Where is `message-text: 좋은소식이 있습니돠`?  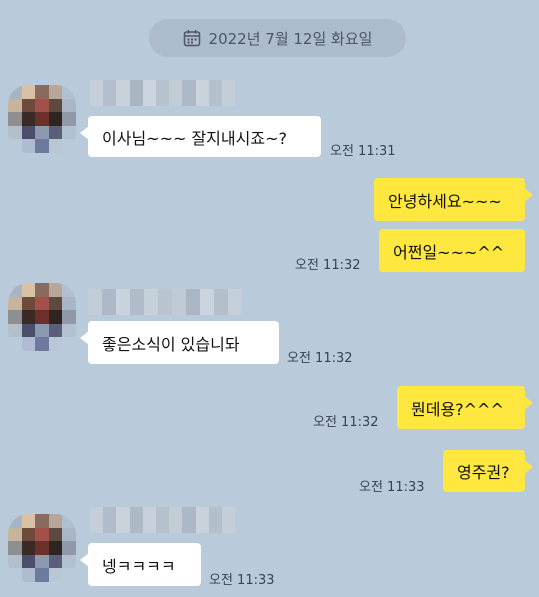 message-text: 좋은소식이 있습니돠 is located at coordinates (171, 344).